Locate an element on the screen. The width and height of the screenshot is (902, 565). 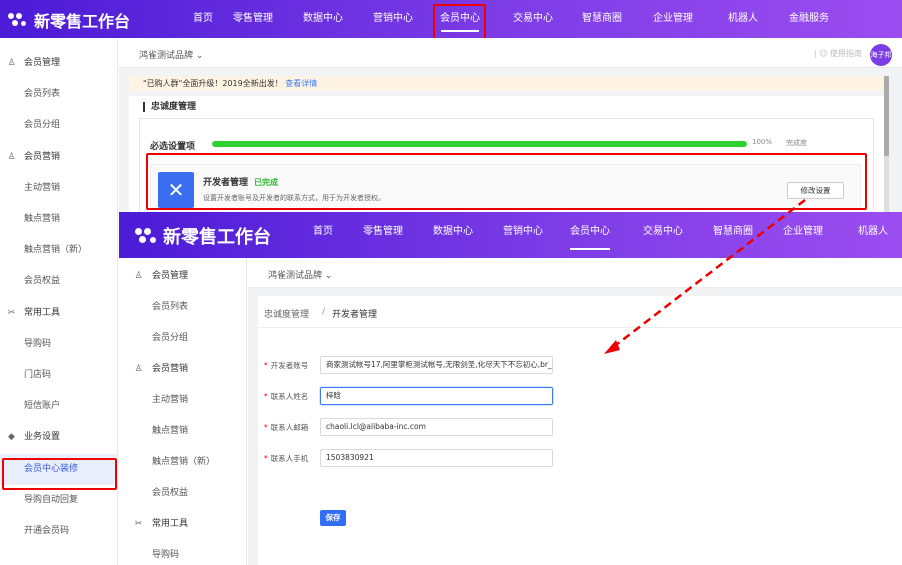
field-label-2: * 联系人邮箱 is located at coordinates (289, 427).